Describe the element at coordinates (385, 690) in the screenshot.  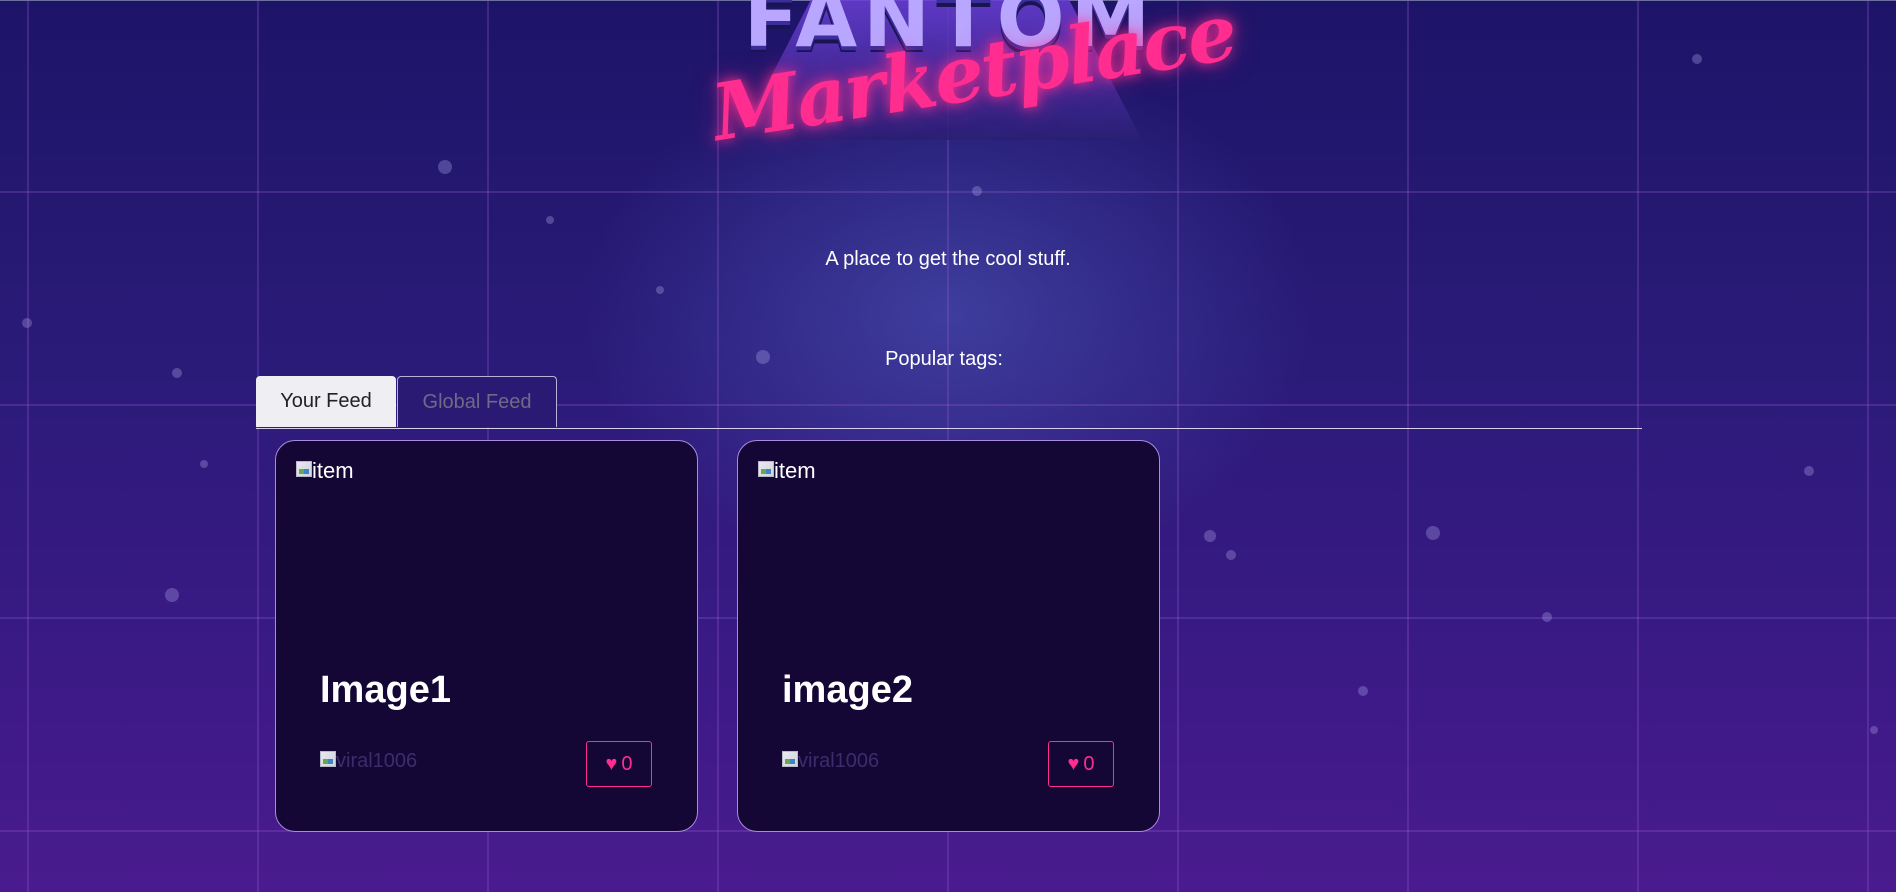
I see `item-title: Image1` at that location.